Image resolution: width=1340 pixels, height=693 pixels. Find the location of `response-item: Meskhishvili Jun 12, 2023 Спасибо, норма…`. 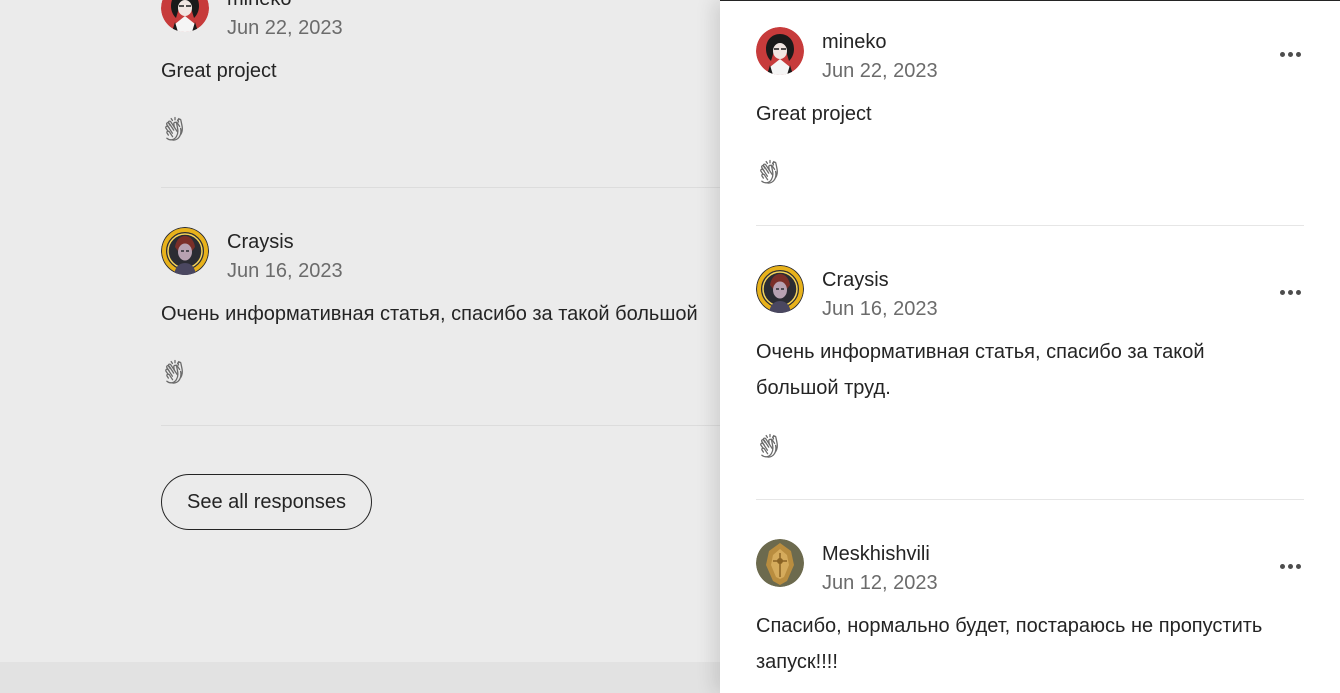

response-item: Meskhishvili Jun 12, 2023 Спасибо, норма… is located at coordinates (1030, 609).